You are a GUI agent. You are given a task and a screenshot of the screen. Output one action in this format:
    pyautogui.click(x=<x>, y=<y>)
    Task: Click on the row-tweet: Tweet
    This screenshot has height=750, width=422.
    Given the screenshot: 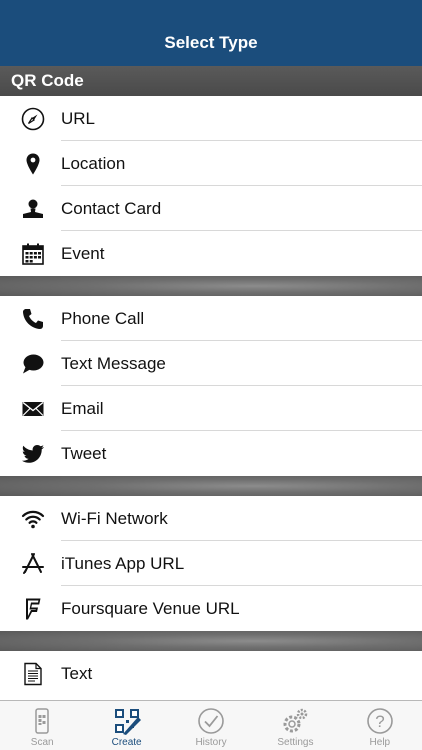 What is the action you would take?
    pyautogui.click(x=211, y=453)
    